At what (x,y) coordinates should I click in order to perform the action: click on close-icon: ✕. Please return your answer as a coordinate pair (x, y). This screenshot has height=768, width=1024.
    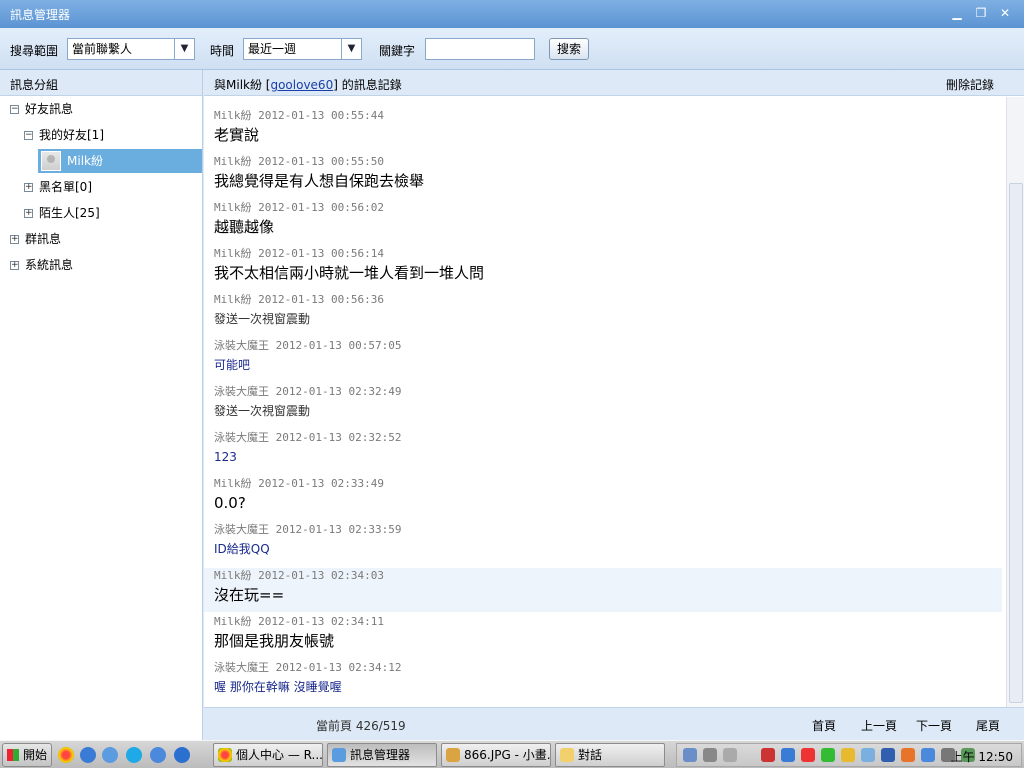
    Looking at the image, I should click on (1005, 13).